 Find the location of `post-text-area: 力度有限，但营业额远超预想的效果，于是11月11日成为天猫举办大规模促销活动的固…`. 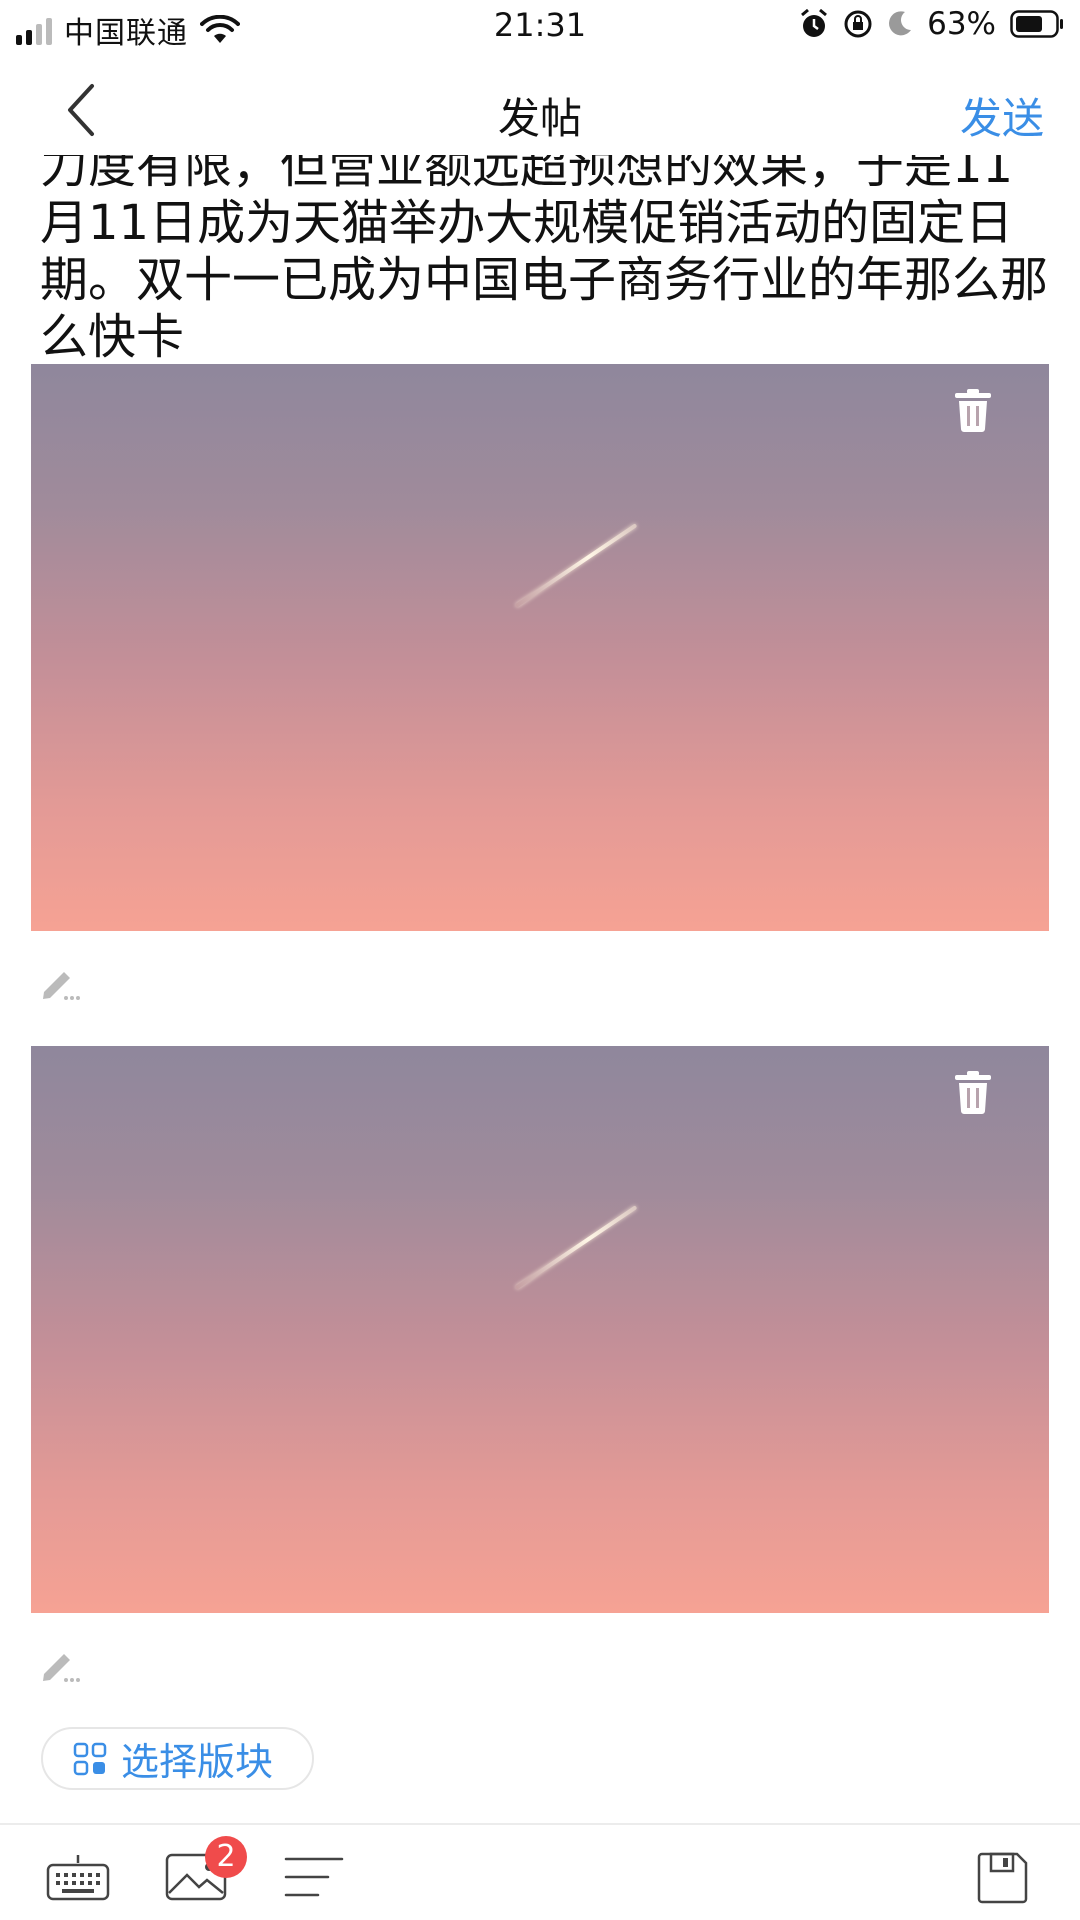

post-text-area: 力度有限，但营业额远超预想的效果，于是11月11日成为天猫举办大规模促销活动的固… is located at coordinates (540, 259).